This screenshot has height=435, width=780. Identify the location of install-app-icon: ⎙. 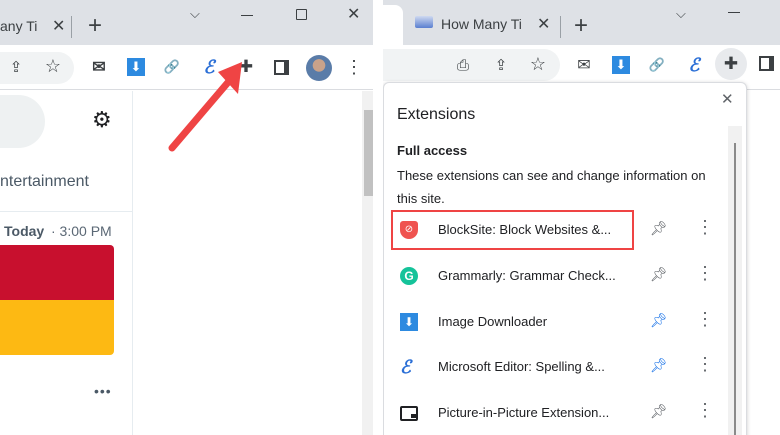
(463, 65).